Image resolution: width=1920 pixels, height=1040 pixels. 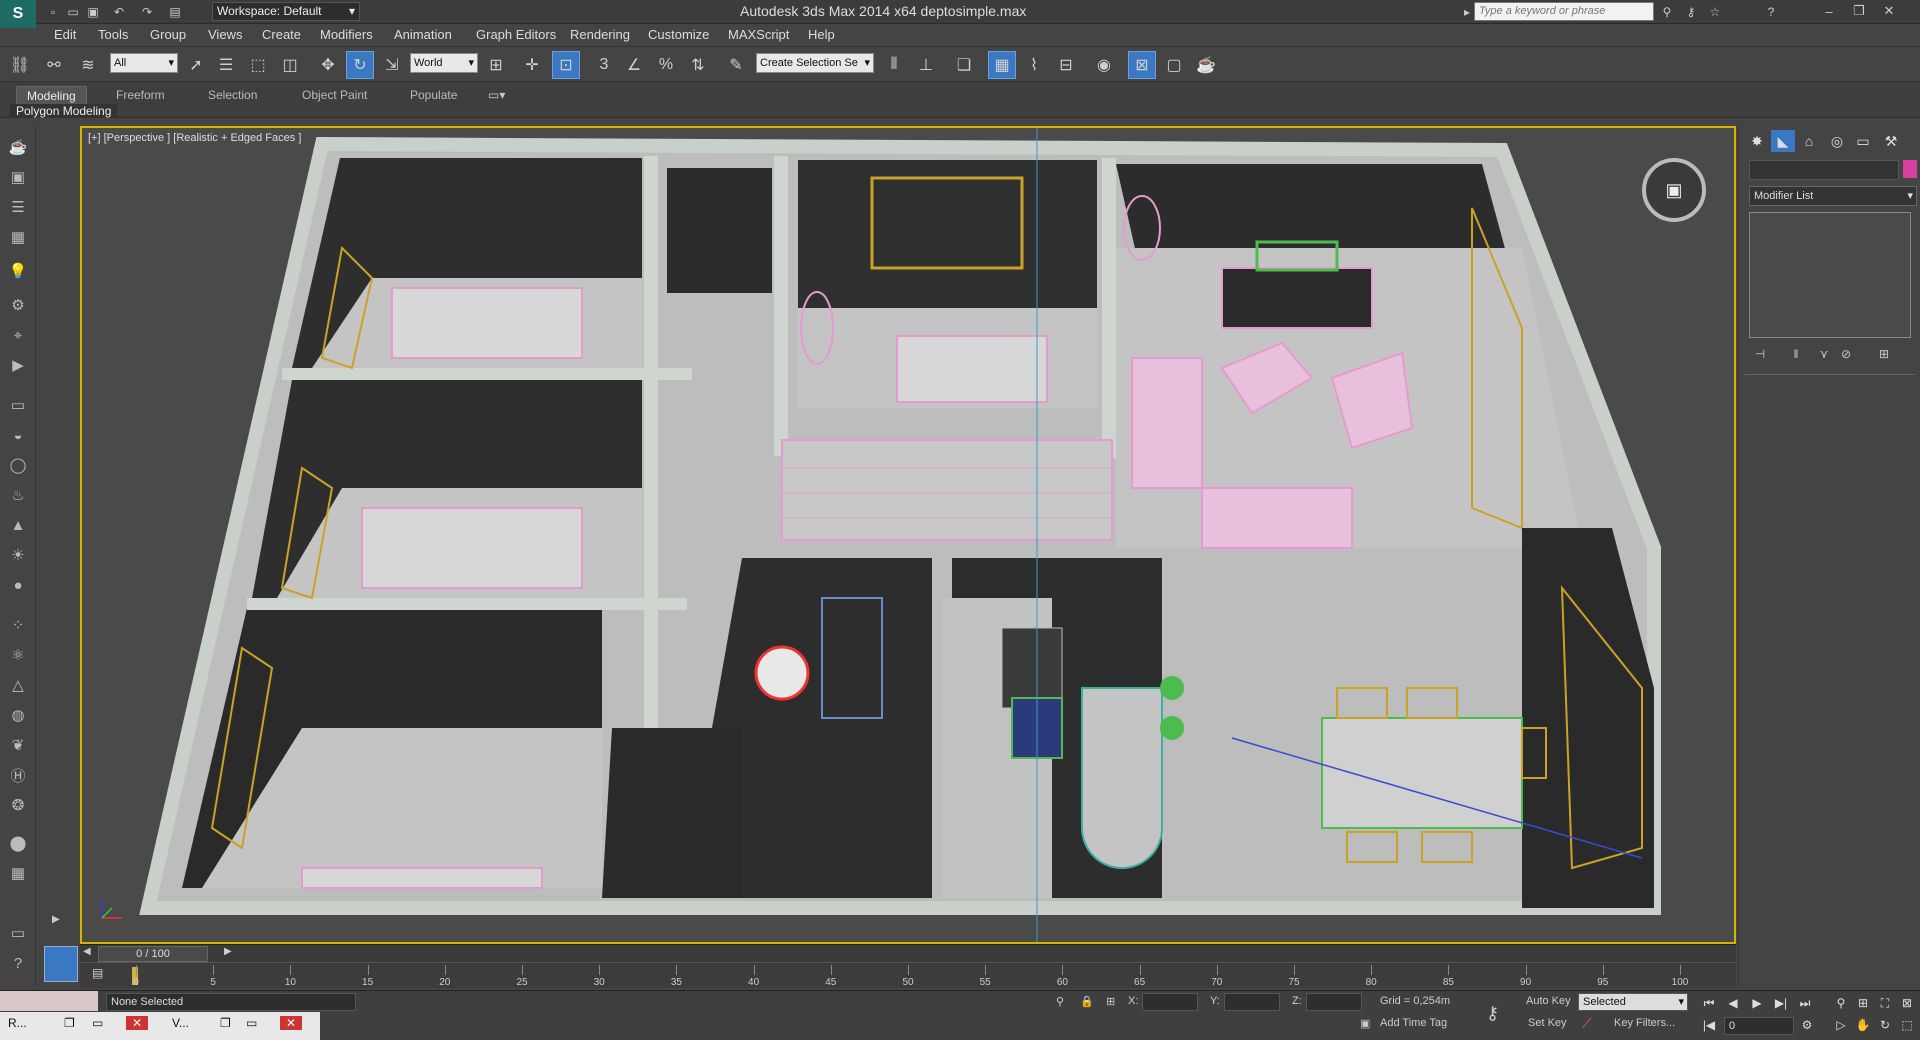 I want to click on remove-modifier-icon: ⊘, so click(x=1846, y=354).